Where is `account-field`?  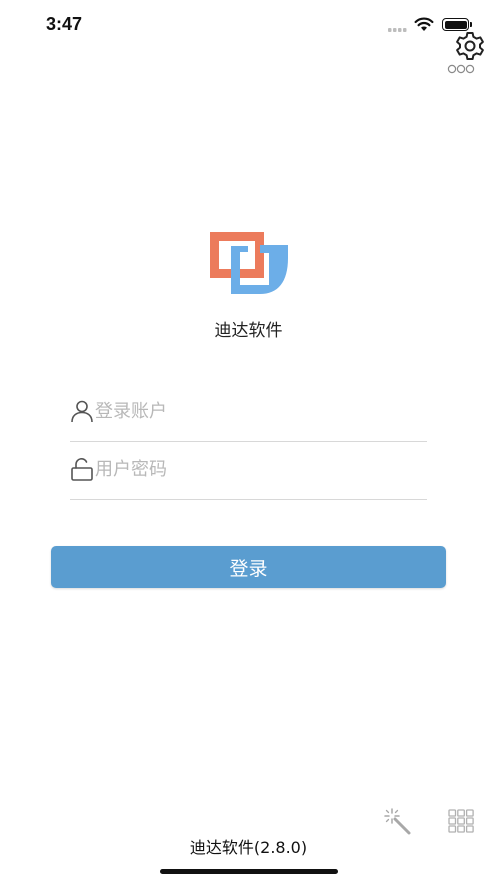
account-field is located at coordinates (248, 412).